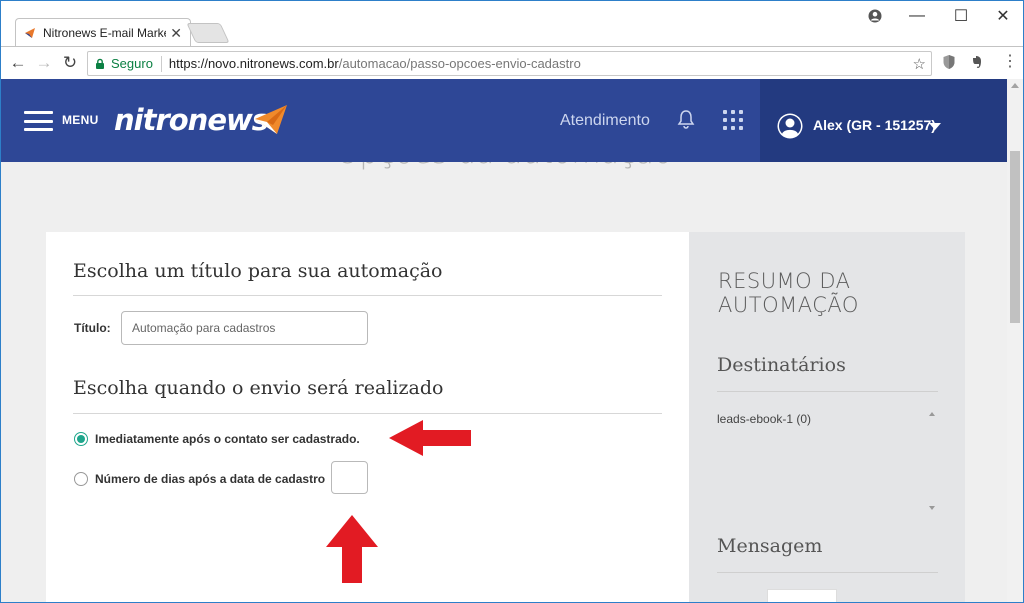  What do you see at coordinates (874, 125) in the screenshot?
I see `user-name: Alex (GR - 151257)` at bounding box center [874, 125].